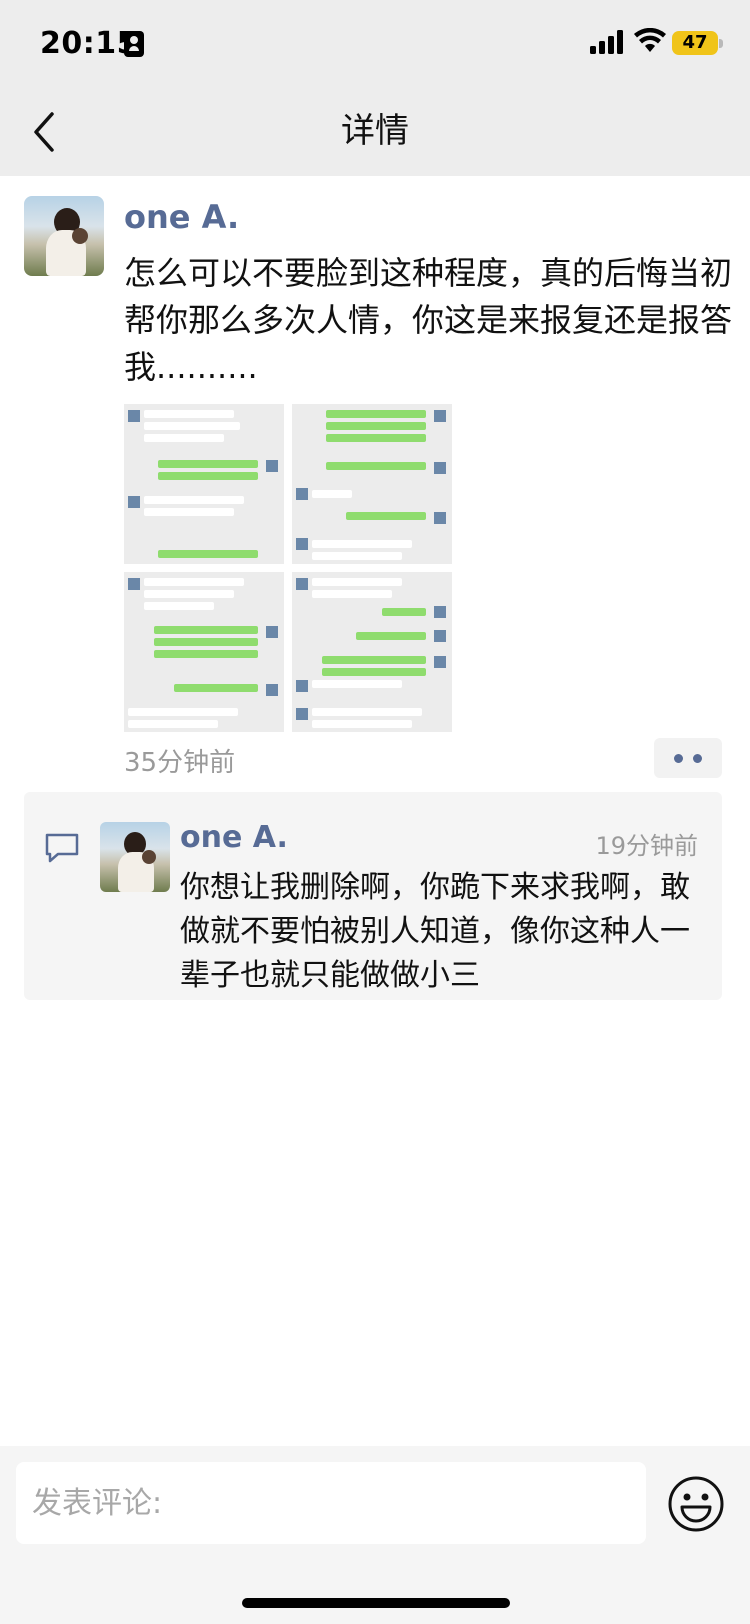 This screenshot has width=750, height=1624. I want to click on comment-bubble-icon, so click(62, 848).